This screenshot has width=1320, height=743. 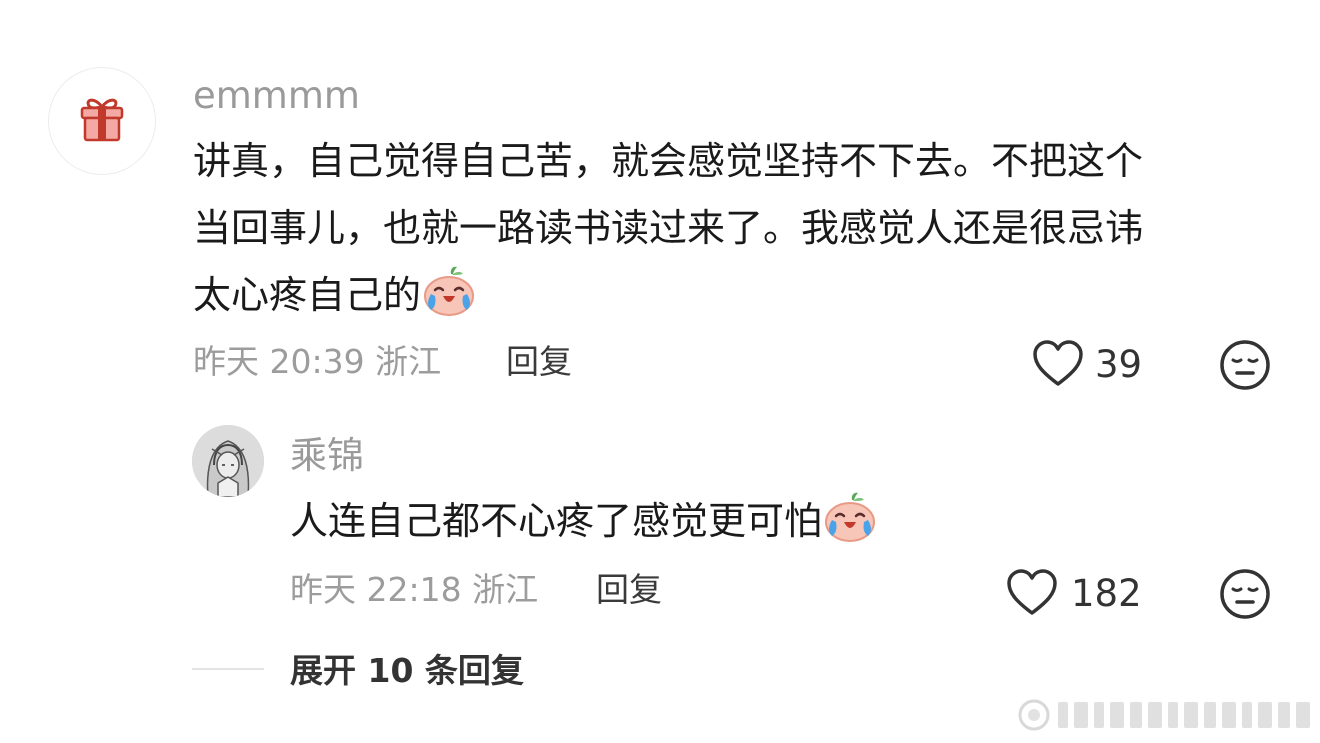 I want to click on comment-time: 20:39, so click(x=317, y=361).